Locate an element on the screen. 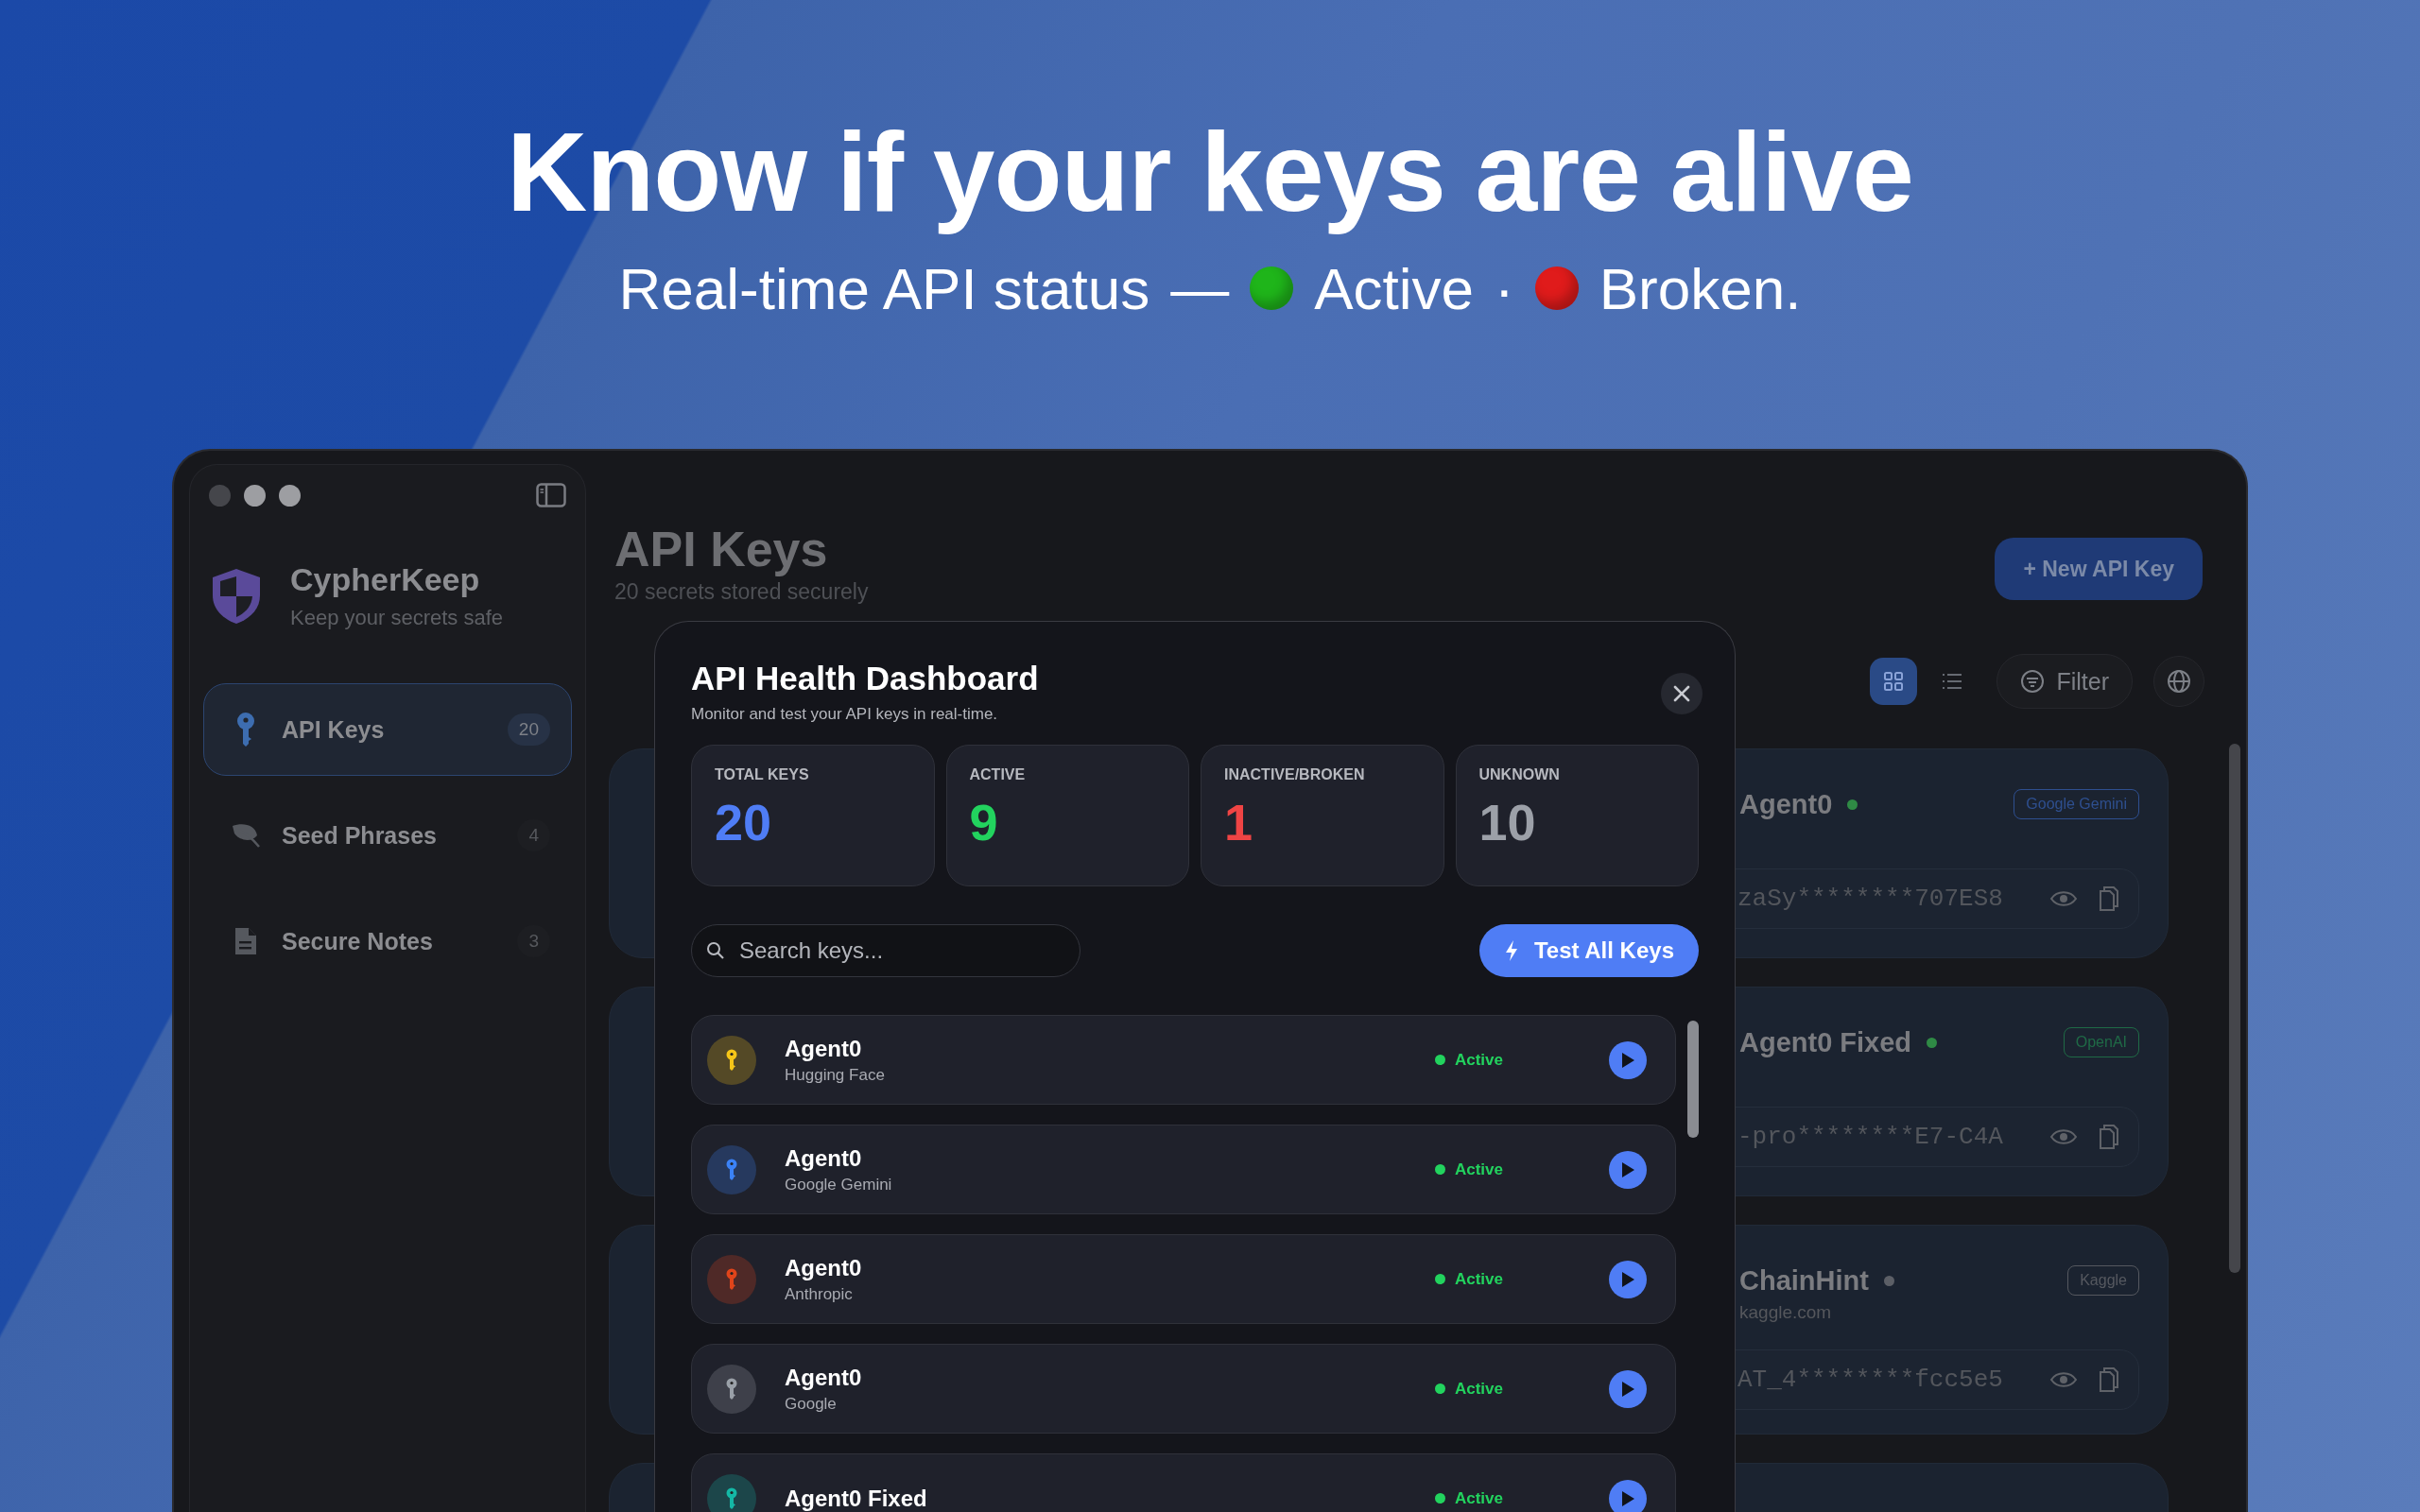 The height and width of the screenshot is (1512, 2420). stat-label: INACTIVE/BROKEN is located at coordinates (1295, 774).